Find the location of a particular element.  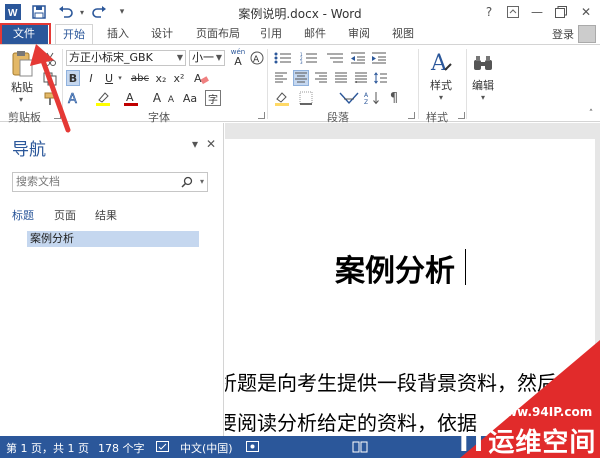

collapse-ribbon-icon: ˄ is located at coordinates (591, 114).